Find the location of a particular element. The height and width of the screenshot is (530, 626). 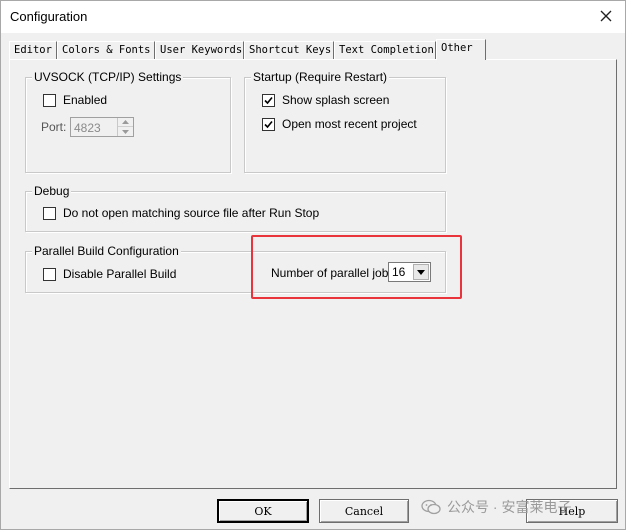

open-recent-checkbox: Open most recent project is located at coordinates (339, 124).